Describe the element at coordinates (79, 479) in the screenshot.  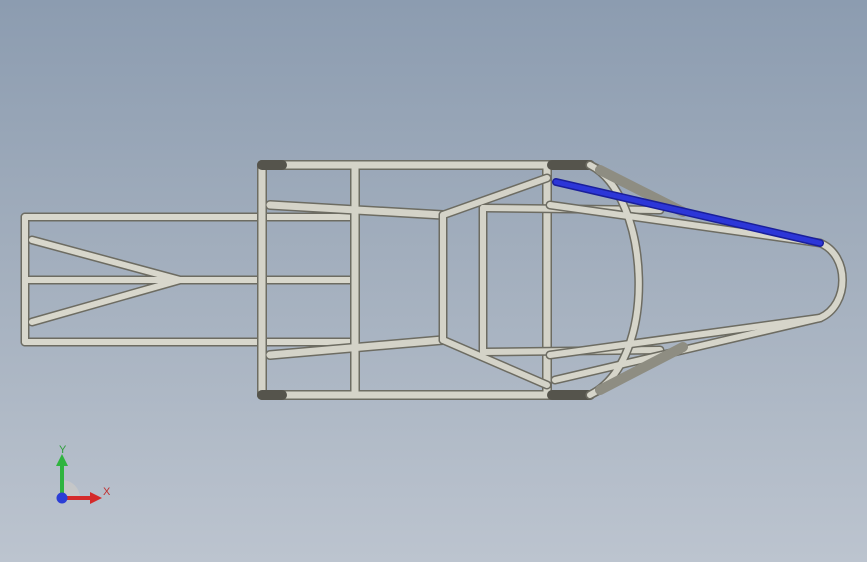
I see `triad-arrows-icon` at that location.